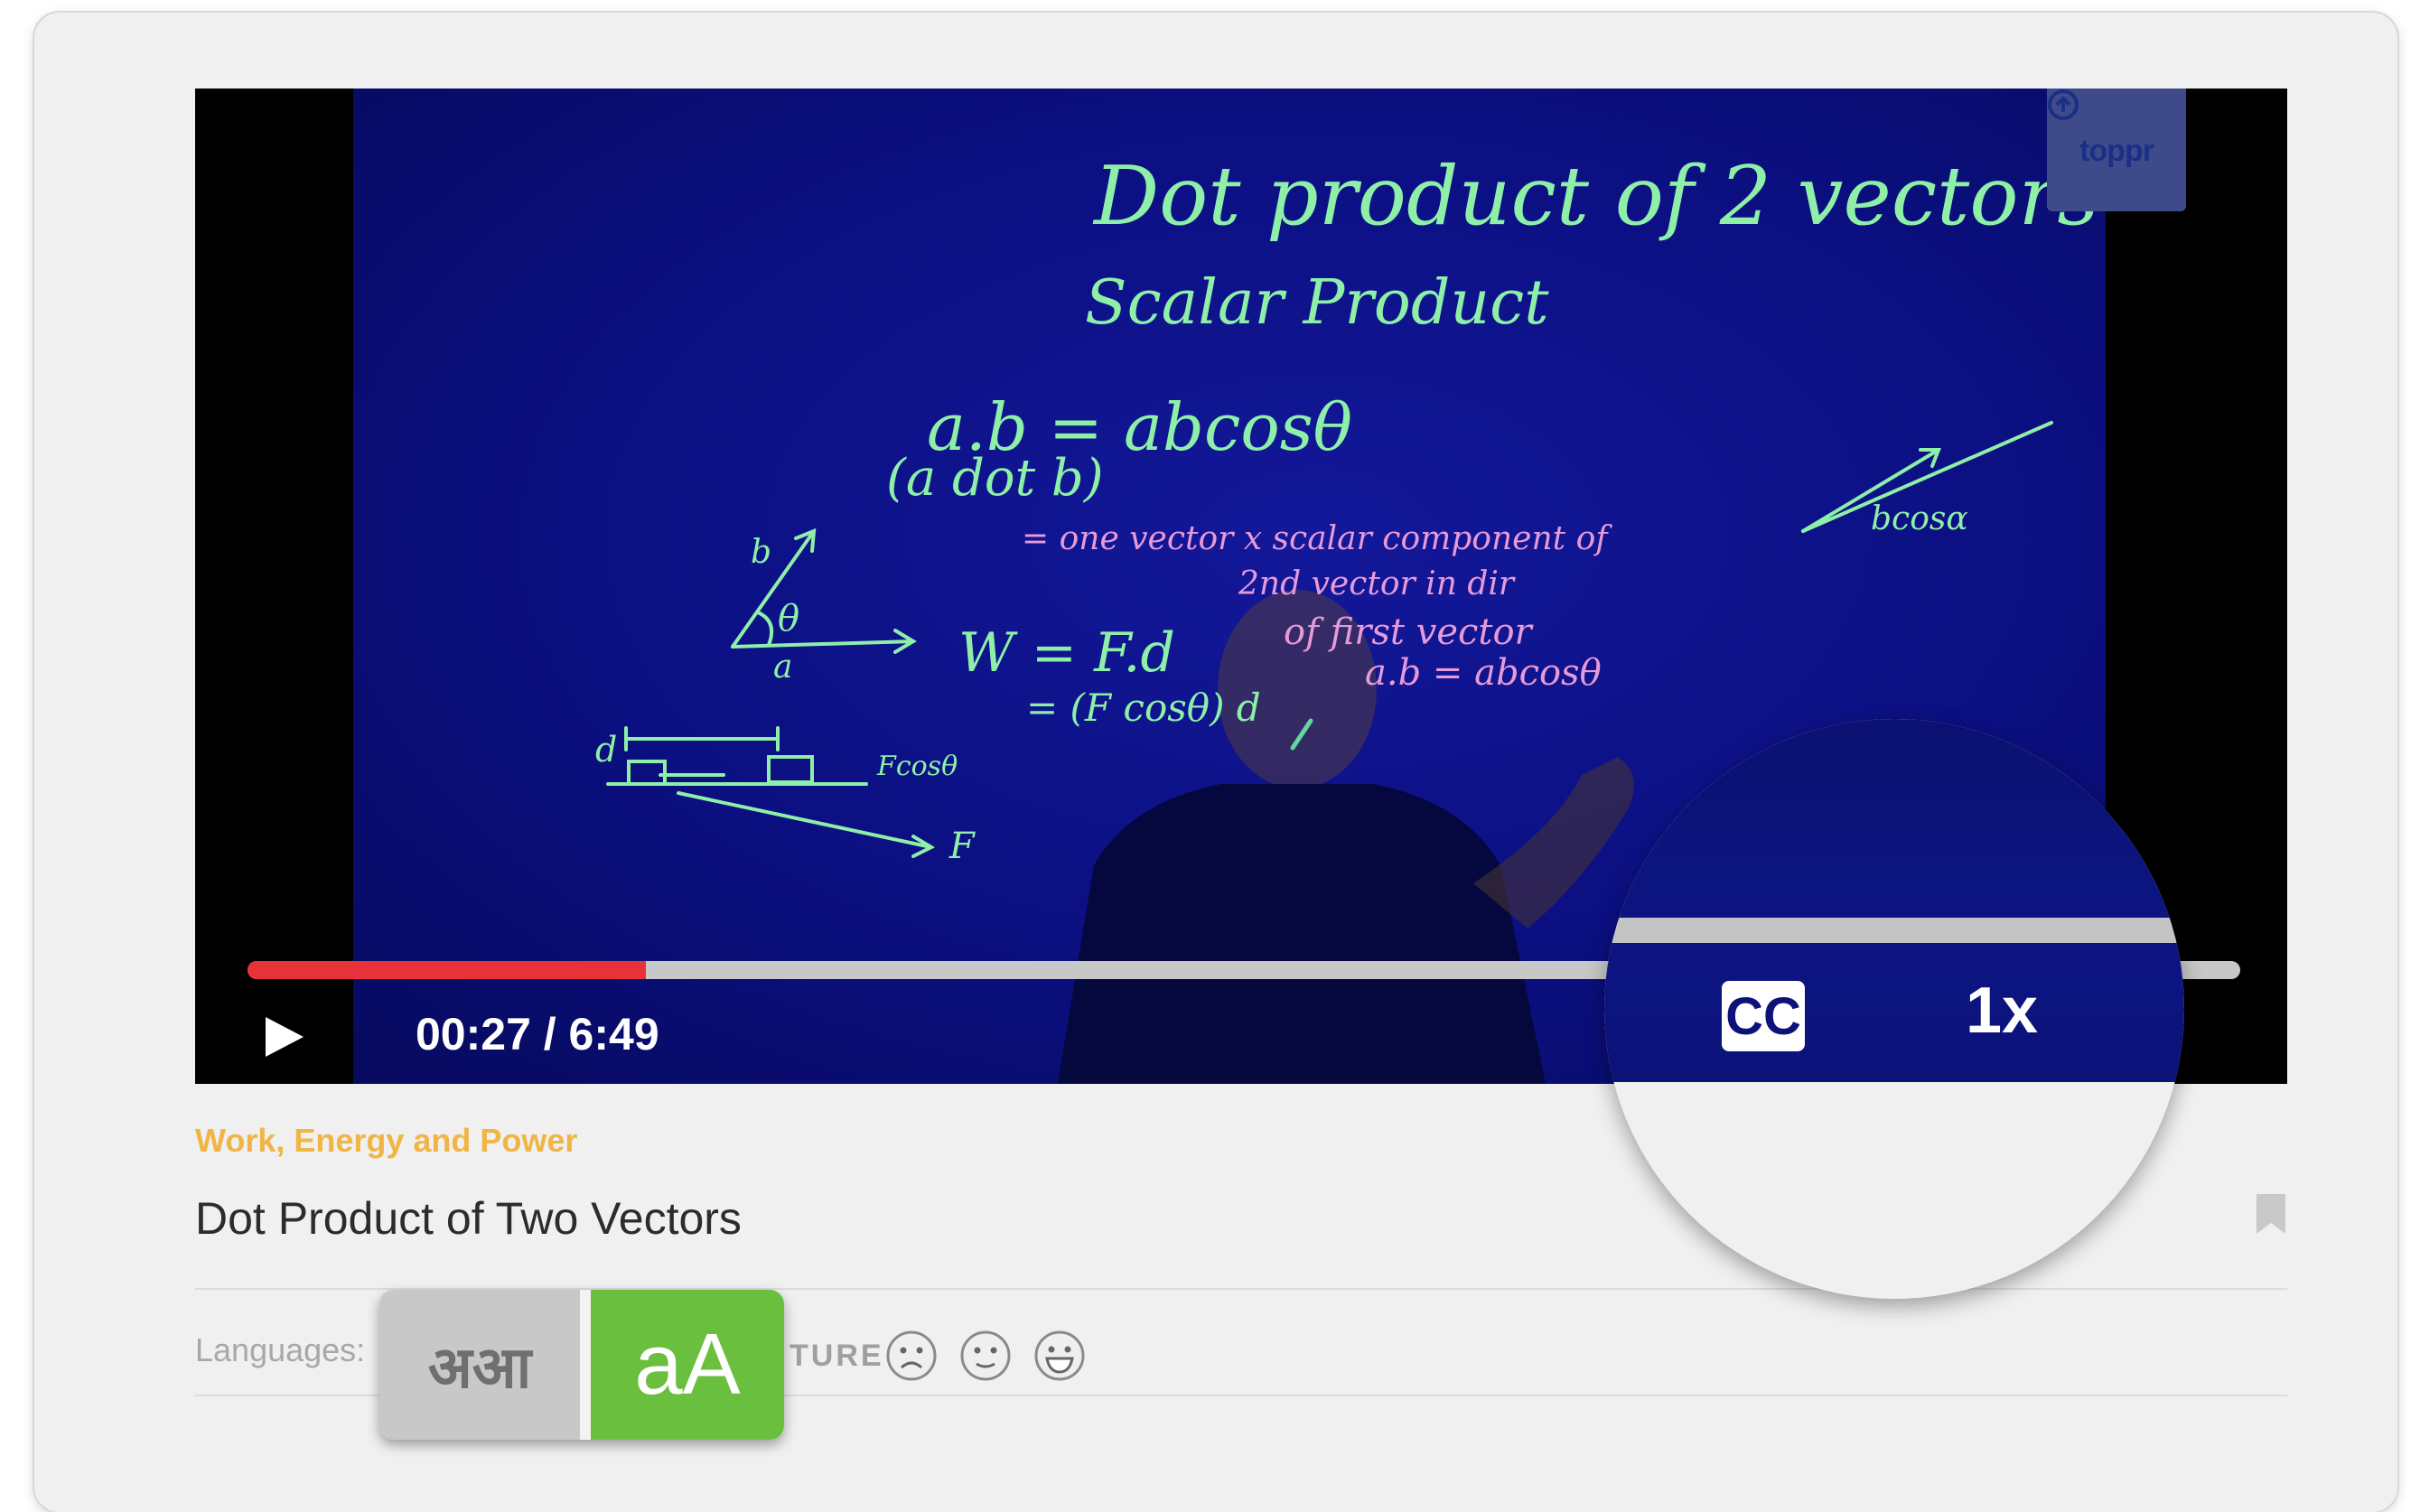 The height and width of the screenshot is (1512, 2420). Describe the element at coordinates (687, 1365) in the screenshot. I see `language-english-button: aA` at that location.